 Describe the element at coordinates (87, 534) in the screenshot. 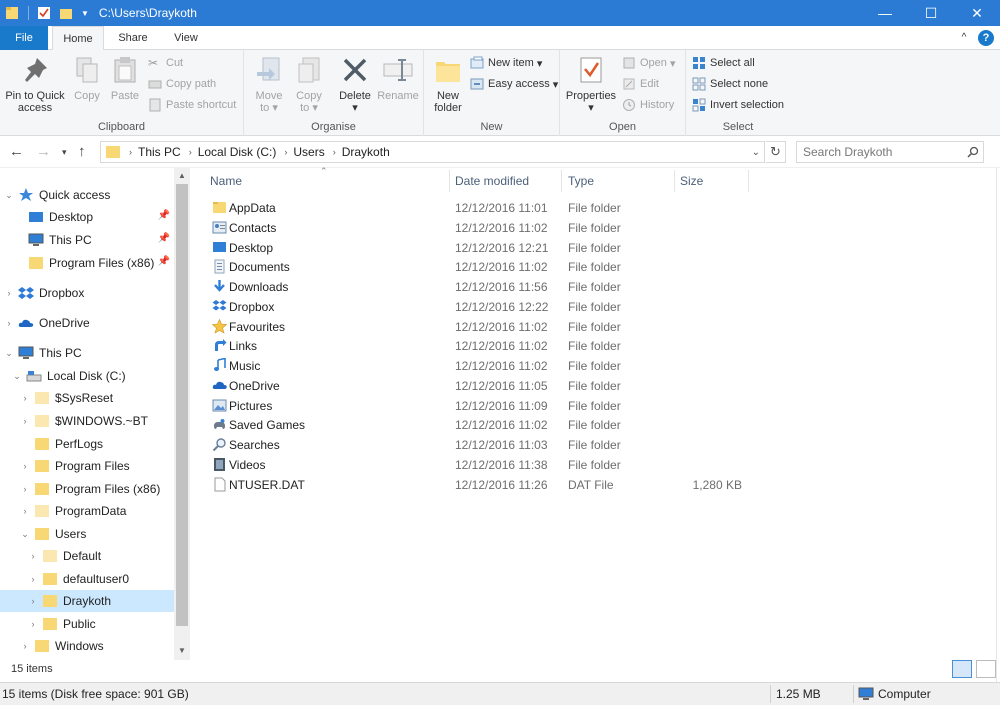

I see `tree-item-users: ⌄ Users` at that location.